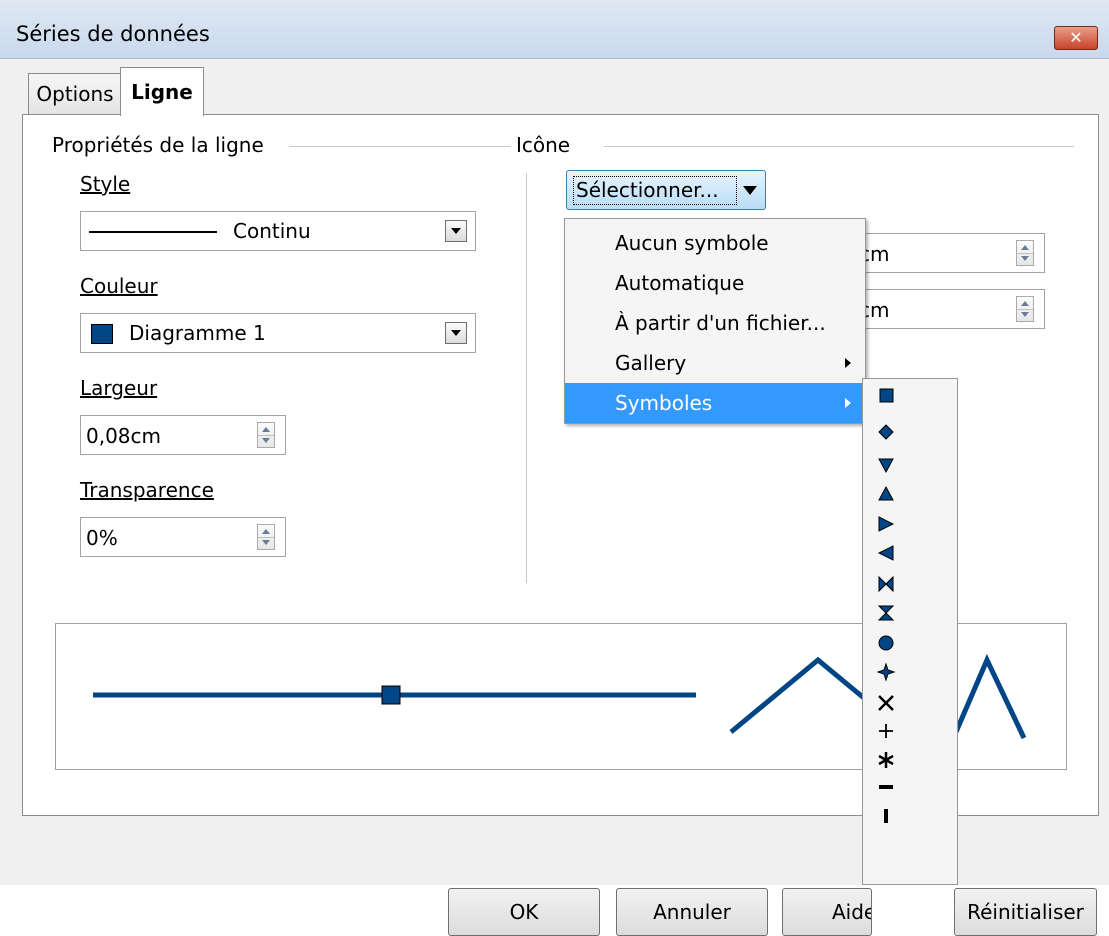  I want to click on symbol-hourglass-icon, so click(886, 613).